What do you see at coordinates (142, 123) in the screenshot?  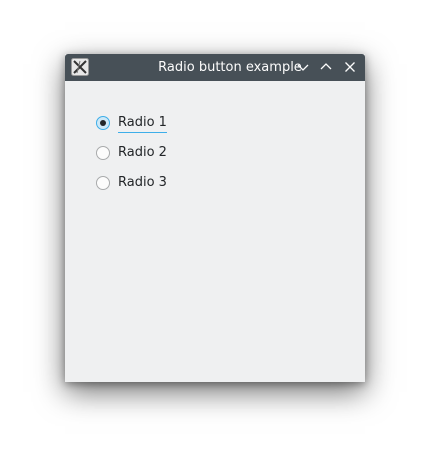 I see `radio-1-label: Radio 1` at bounding box center [142, 123].